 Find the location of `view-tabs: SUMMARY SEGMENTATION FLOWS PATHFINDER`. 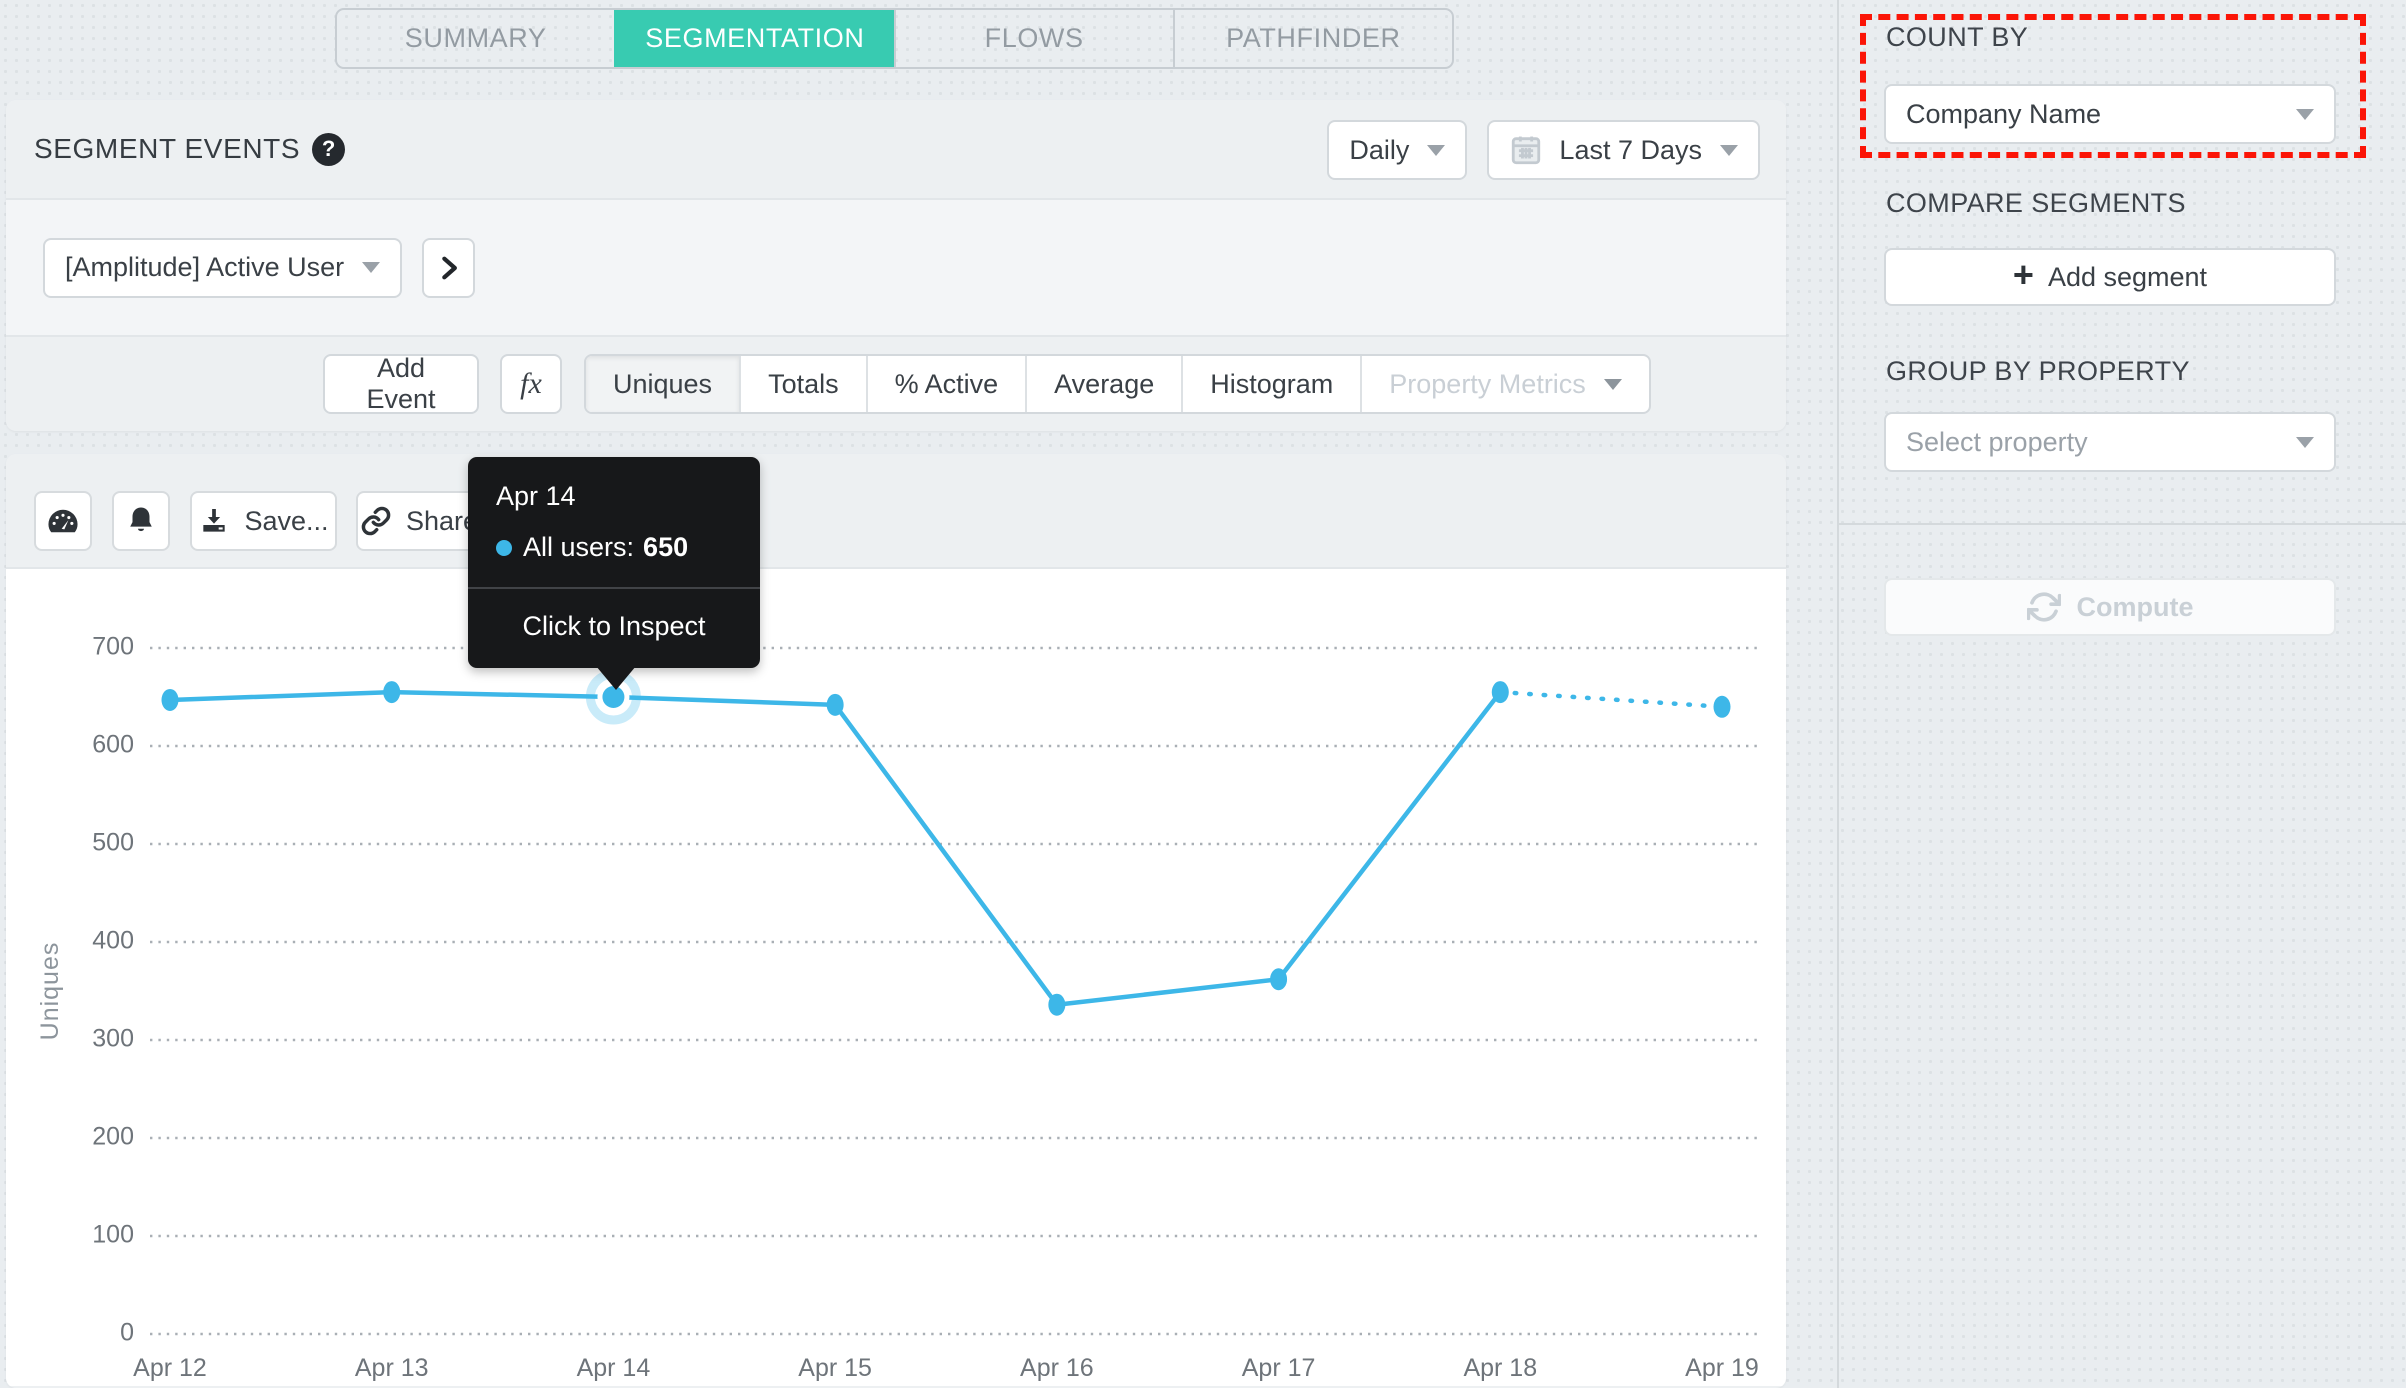

view-tabs: SUMMARY SEGMENTATION FLOWS PATHFINDER is located at coordinates (894, 38).